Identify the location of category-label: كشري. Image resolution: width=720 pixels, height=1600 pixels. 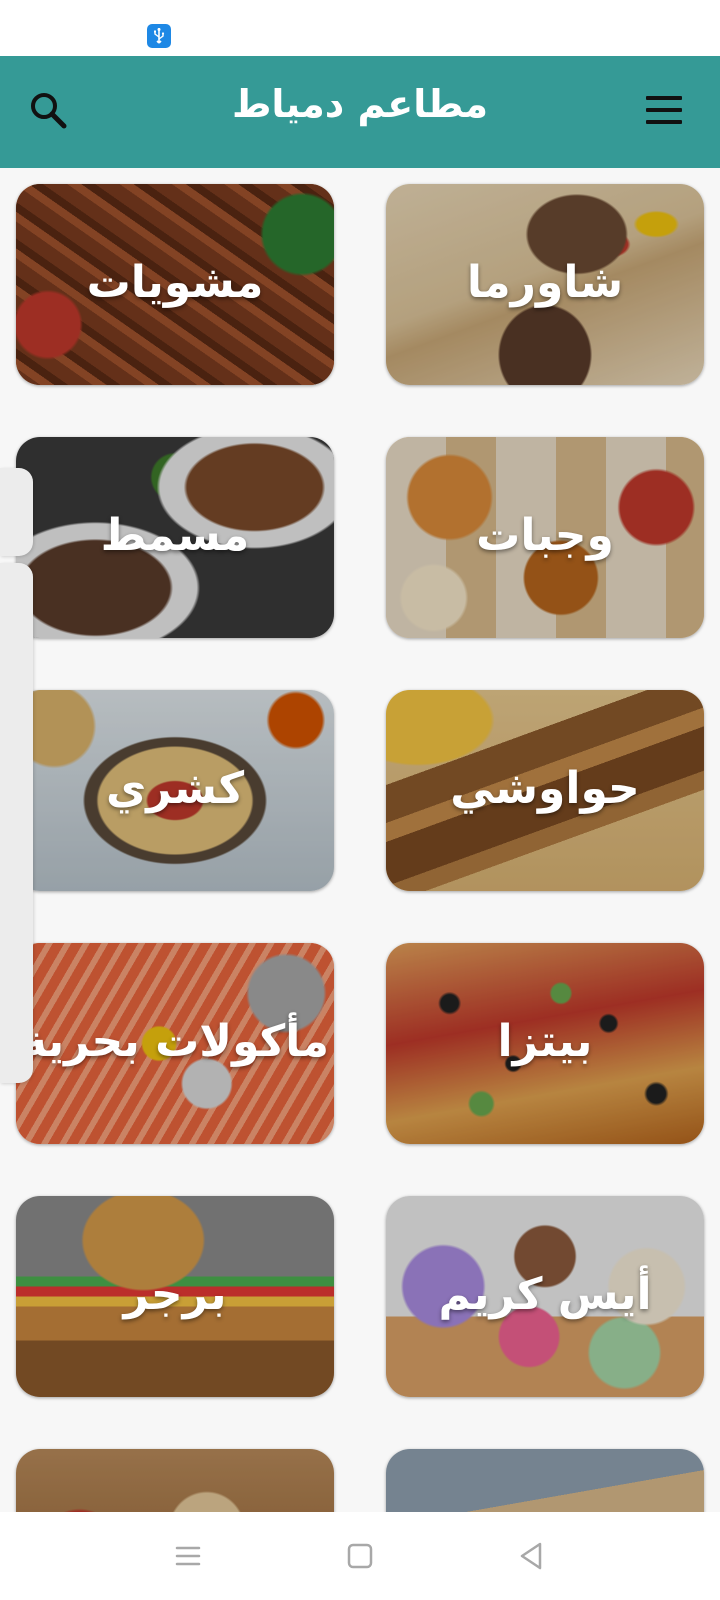
(175, 788).